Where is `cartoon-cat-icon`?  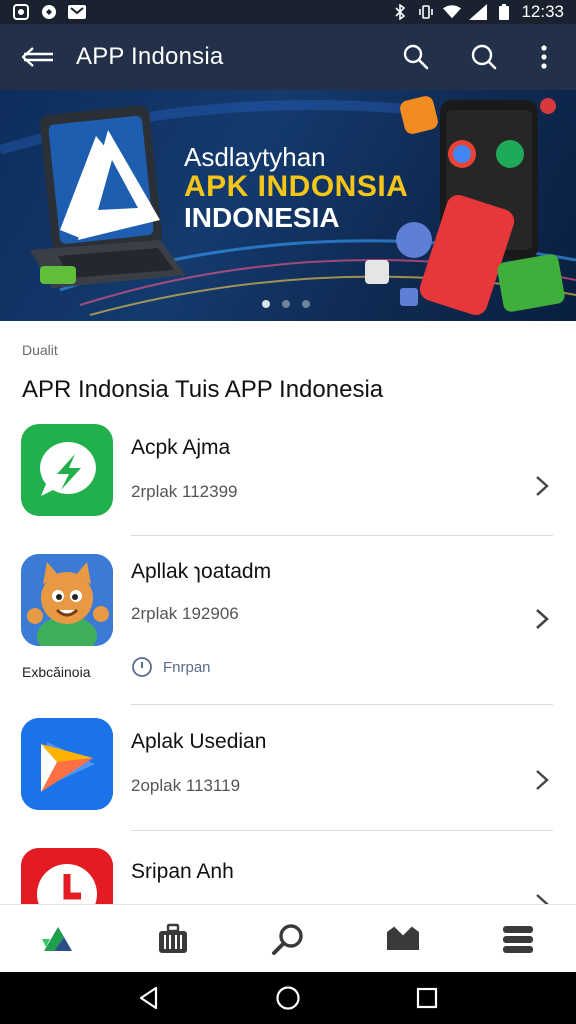 cartoon-cat-icon is located at coordinates (67, 600).